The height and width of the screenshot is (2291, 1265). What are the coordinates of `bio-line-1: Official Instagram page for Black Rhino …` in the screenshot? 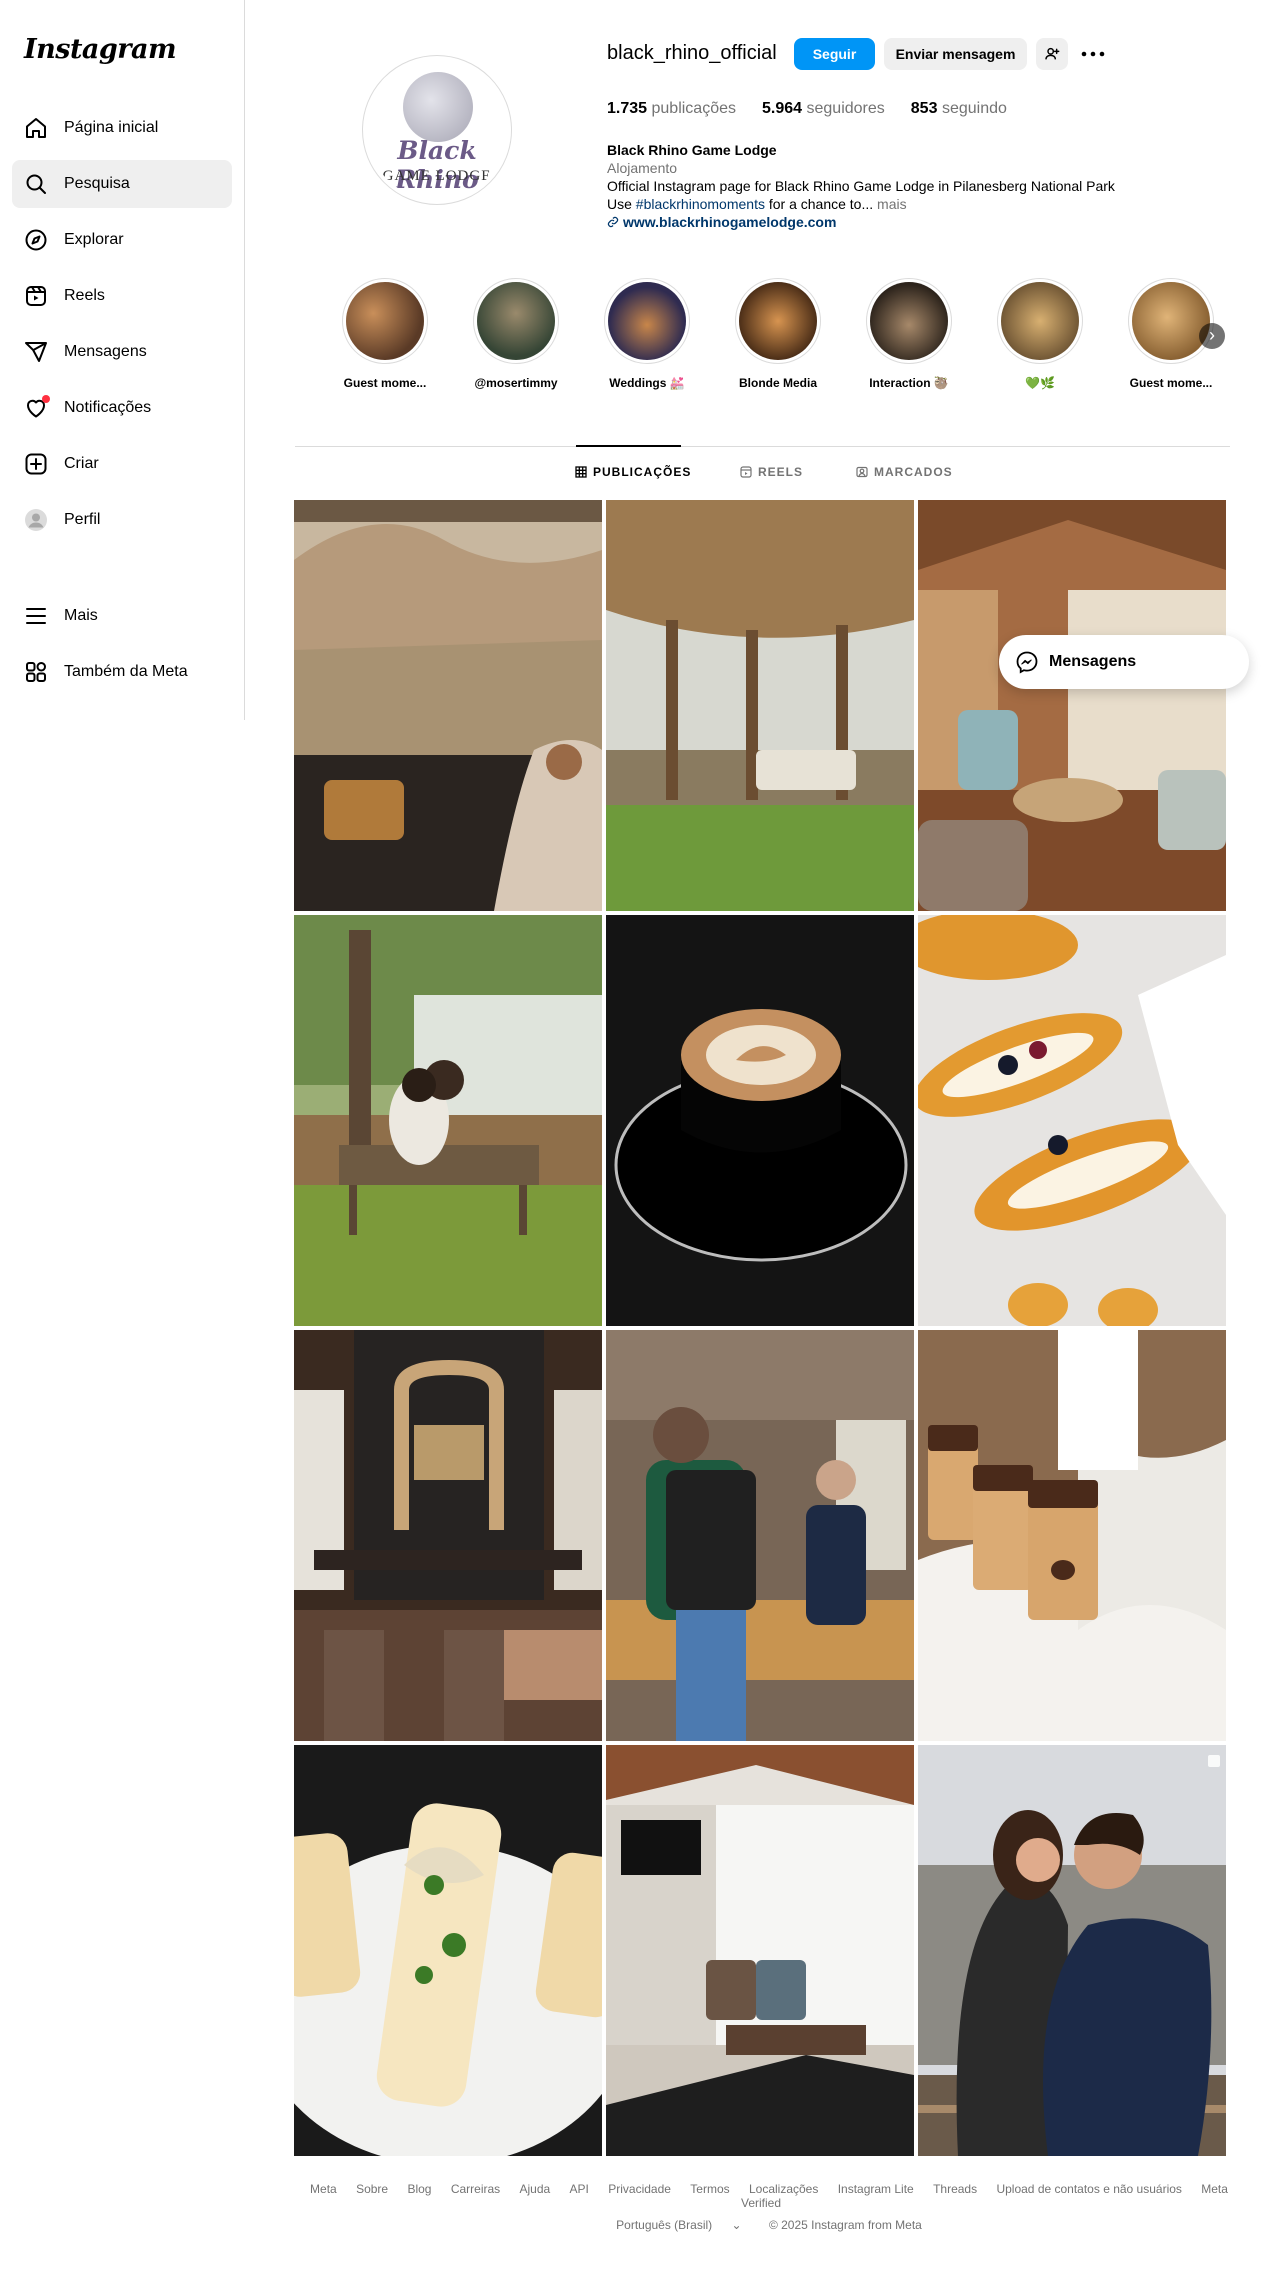 It's located at (861, 186).